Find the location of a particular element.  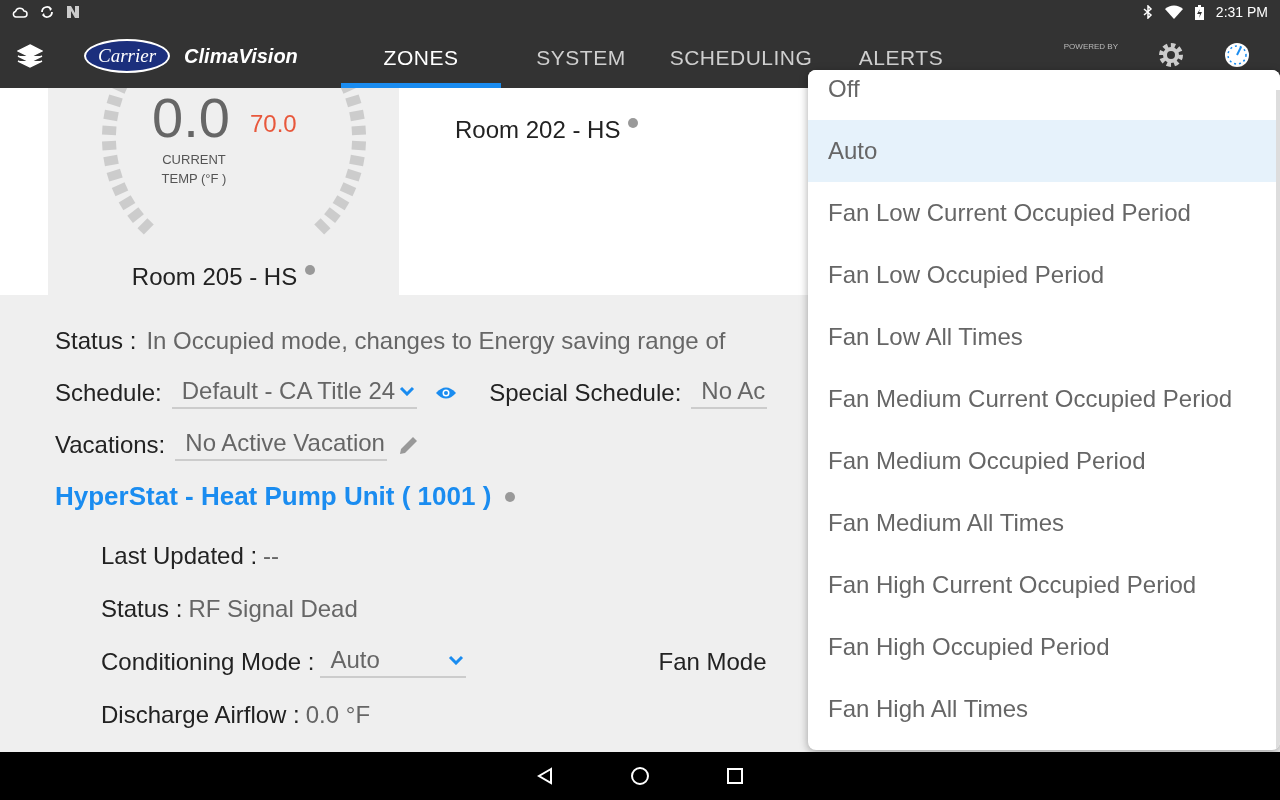

gauge-icon is located at coordinates (1237, 55).